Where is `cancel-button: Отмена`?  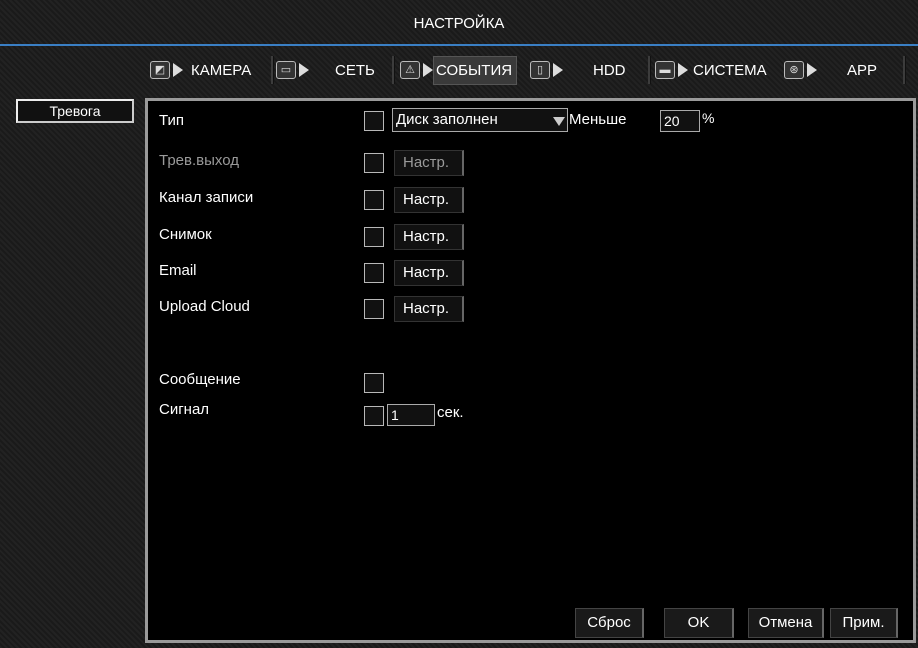
cancel-button: Отмена is located at coordinates (786, 623).